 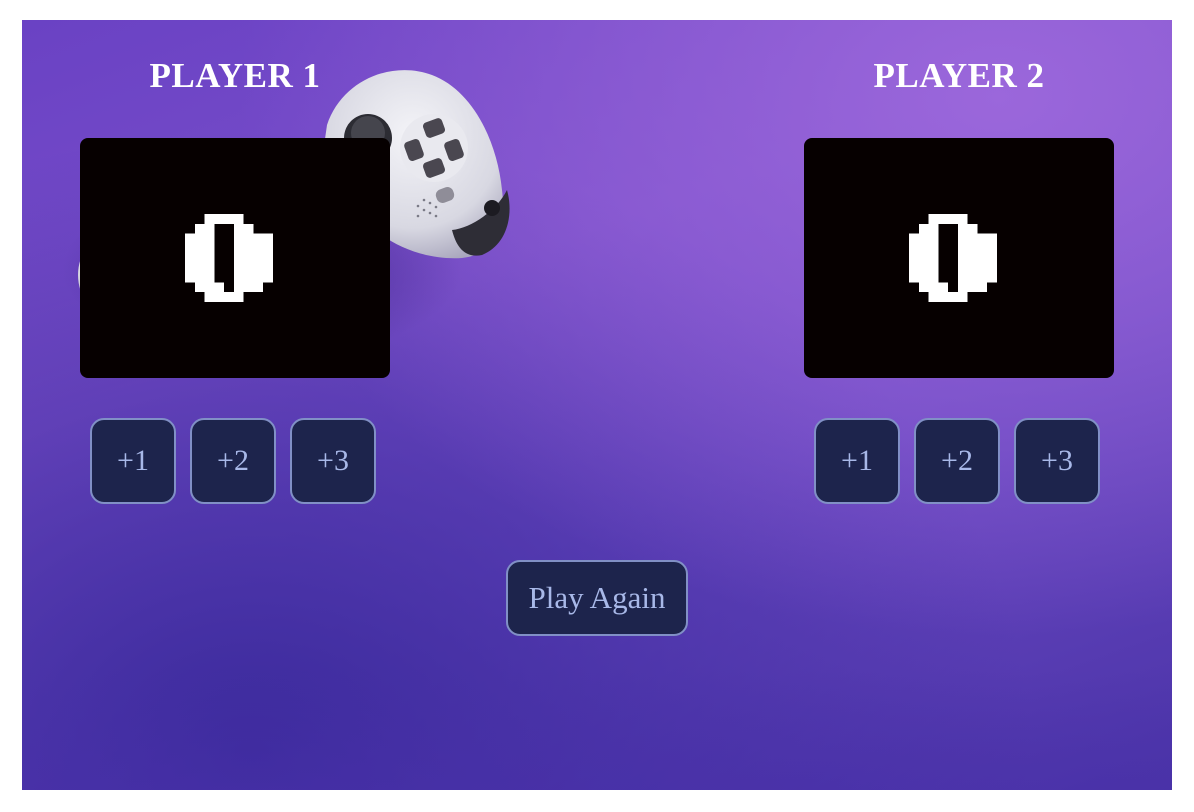 I want to click on play-again-button: Play Again, so click(x=597, y=598).